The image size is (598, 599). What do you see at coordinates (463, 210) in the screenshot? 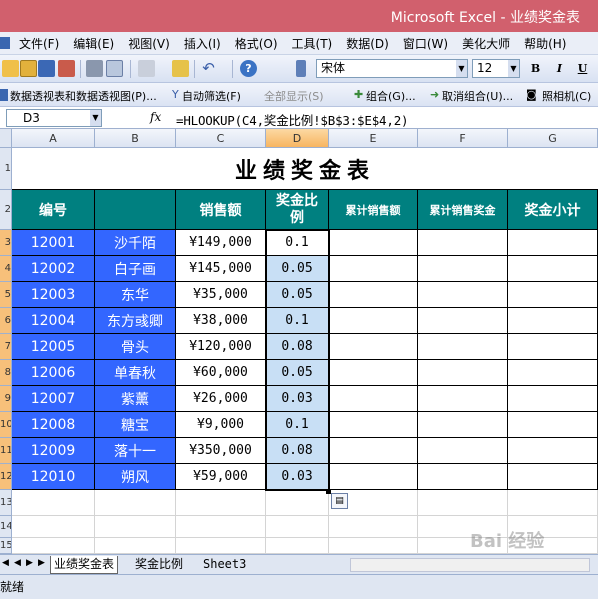
I see `header-cum-bonus: 累计销售奖金` at bounding box center [463, 210].